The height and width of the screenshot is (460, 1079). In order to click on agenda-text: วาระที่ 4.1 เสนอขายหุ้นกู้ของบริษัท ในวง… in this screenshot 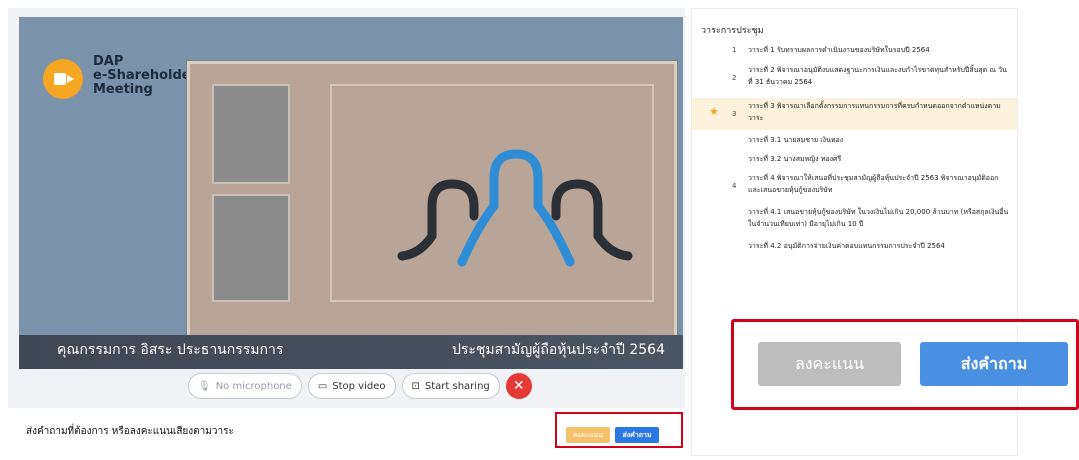, I will do `click(878, 218)`.